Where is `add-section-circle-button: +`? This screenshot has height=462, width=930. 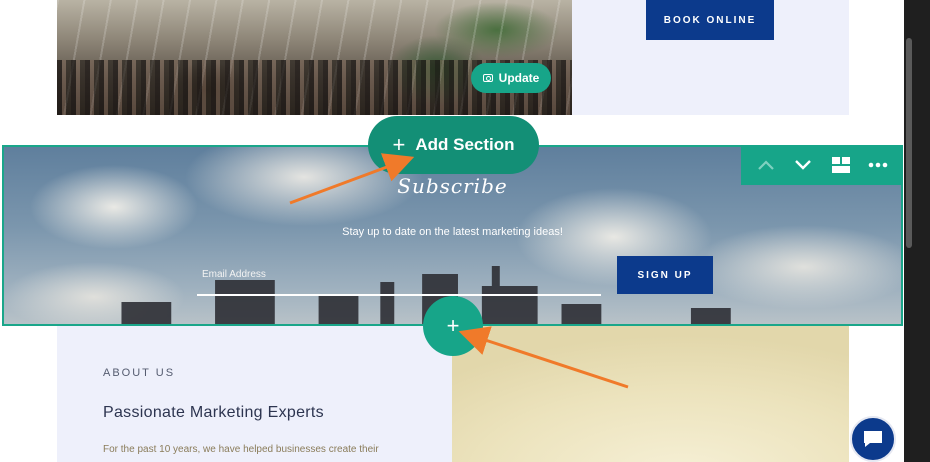 add-section-circle-button: + is located at coordinates (453, 326).